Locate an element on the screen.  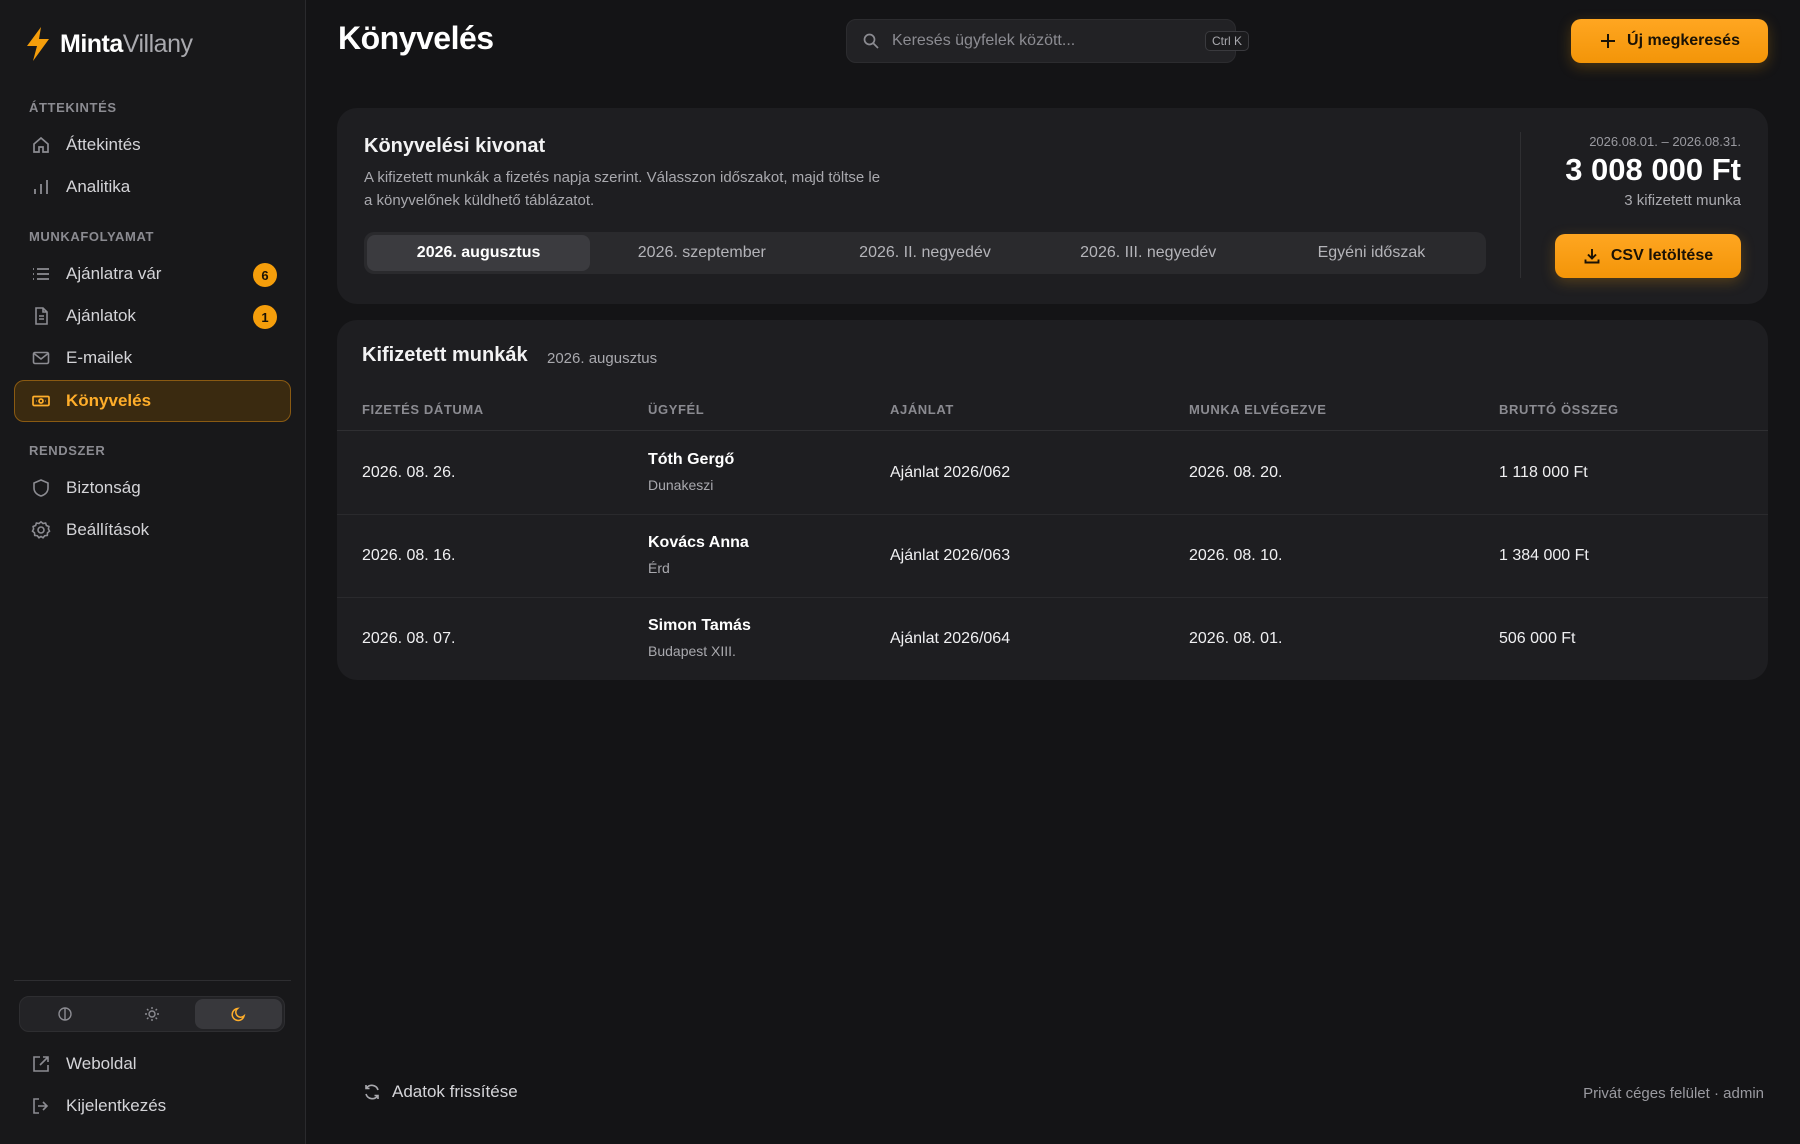
search-shortcut-hint: Ctrl K is located at coordinates (1227, 41).